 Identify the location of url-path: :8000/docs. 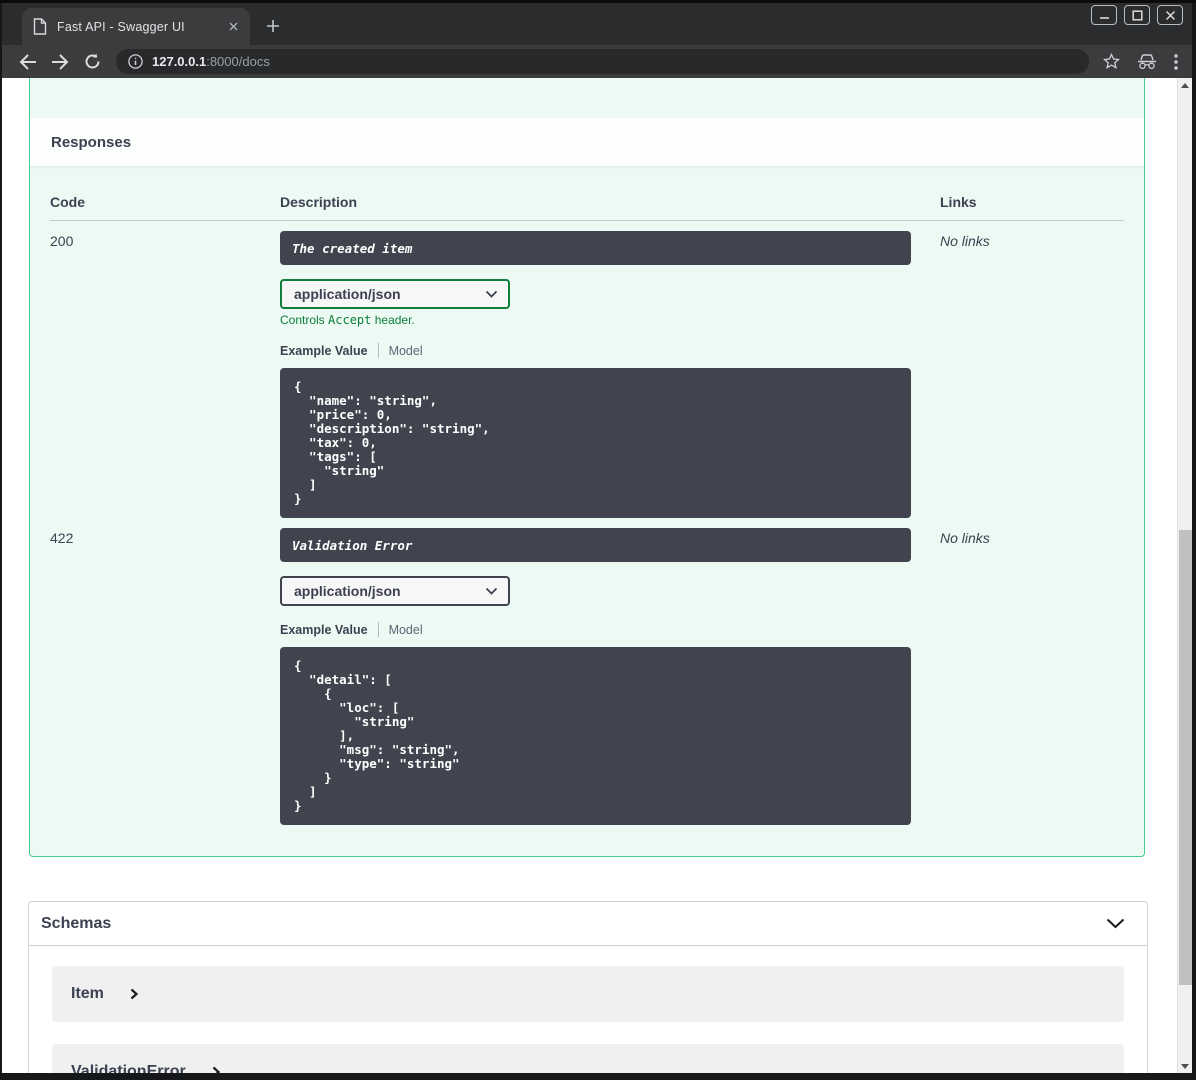
(238, 61).